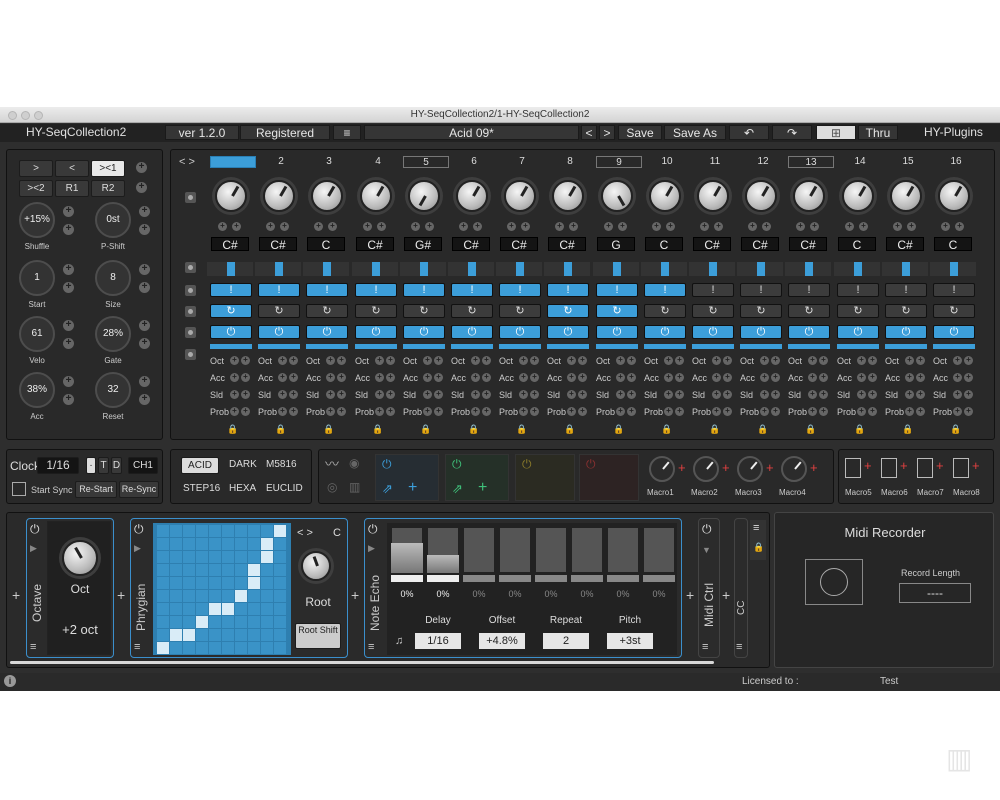  What do you see at coordinates (354, 487) in the screenshot?
I see `piano-icon: ▥` at bounding box center [354, 487].